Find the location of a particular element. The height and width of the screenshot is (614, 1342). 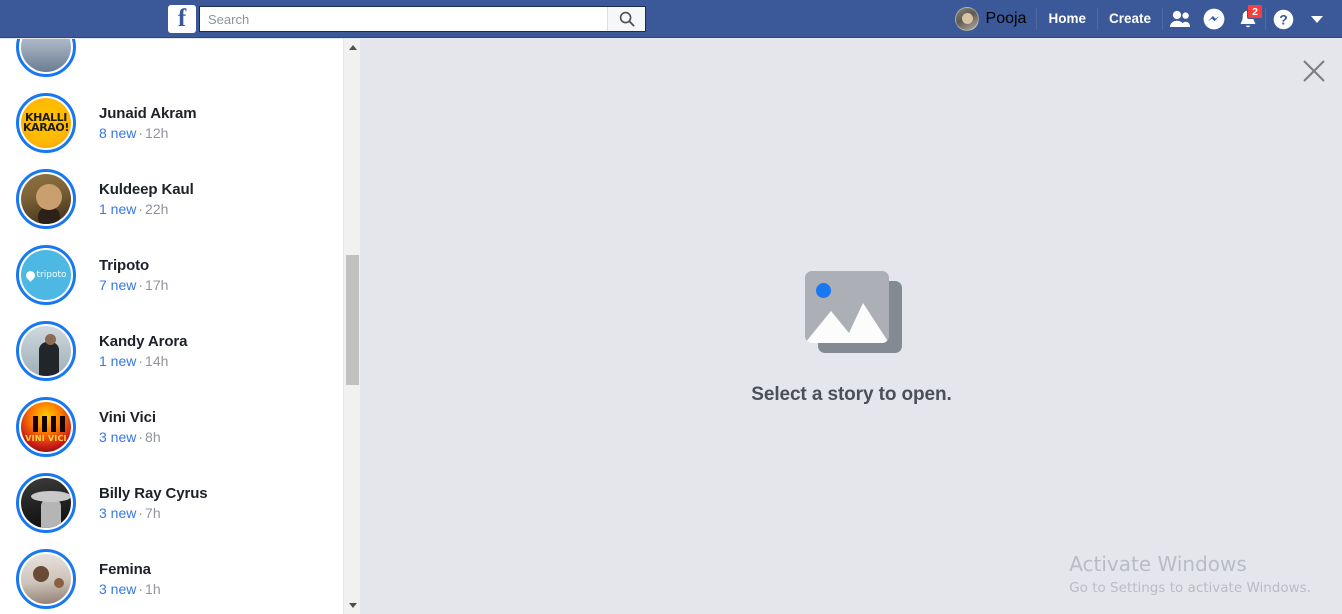

friend-requests-button is located at coordinates (1180, 19).